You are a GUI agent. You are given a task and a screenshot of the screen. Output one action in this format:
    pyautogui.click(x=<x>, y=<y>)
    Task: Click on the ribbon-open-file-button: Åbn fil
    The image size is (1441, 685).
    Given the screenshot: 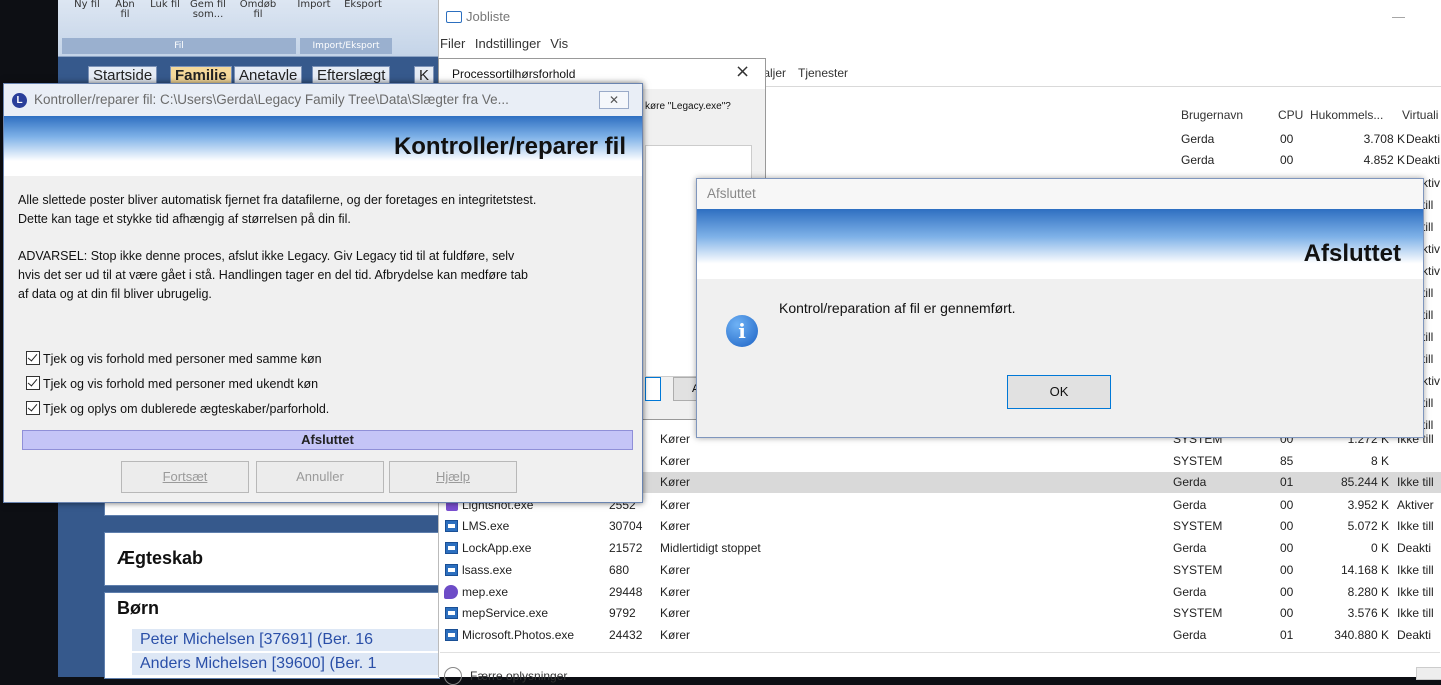 What is the action you would take?
    pyautogui.click(x=125, y=10)
    